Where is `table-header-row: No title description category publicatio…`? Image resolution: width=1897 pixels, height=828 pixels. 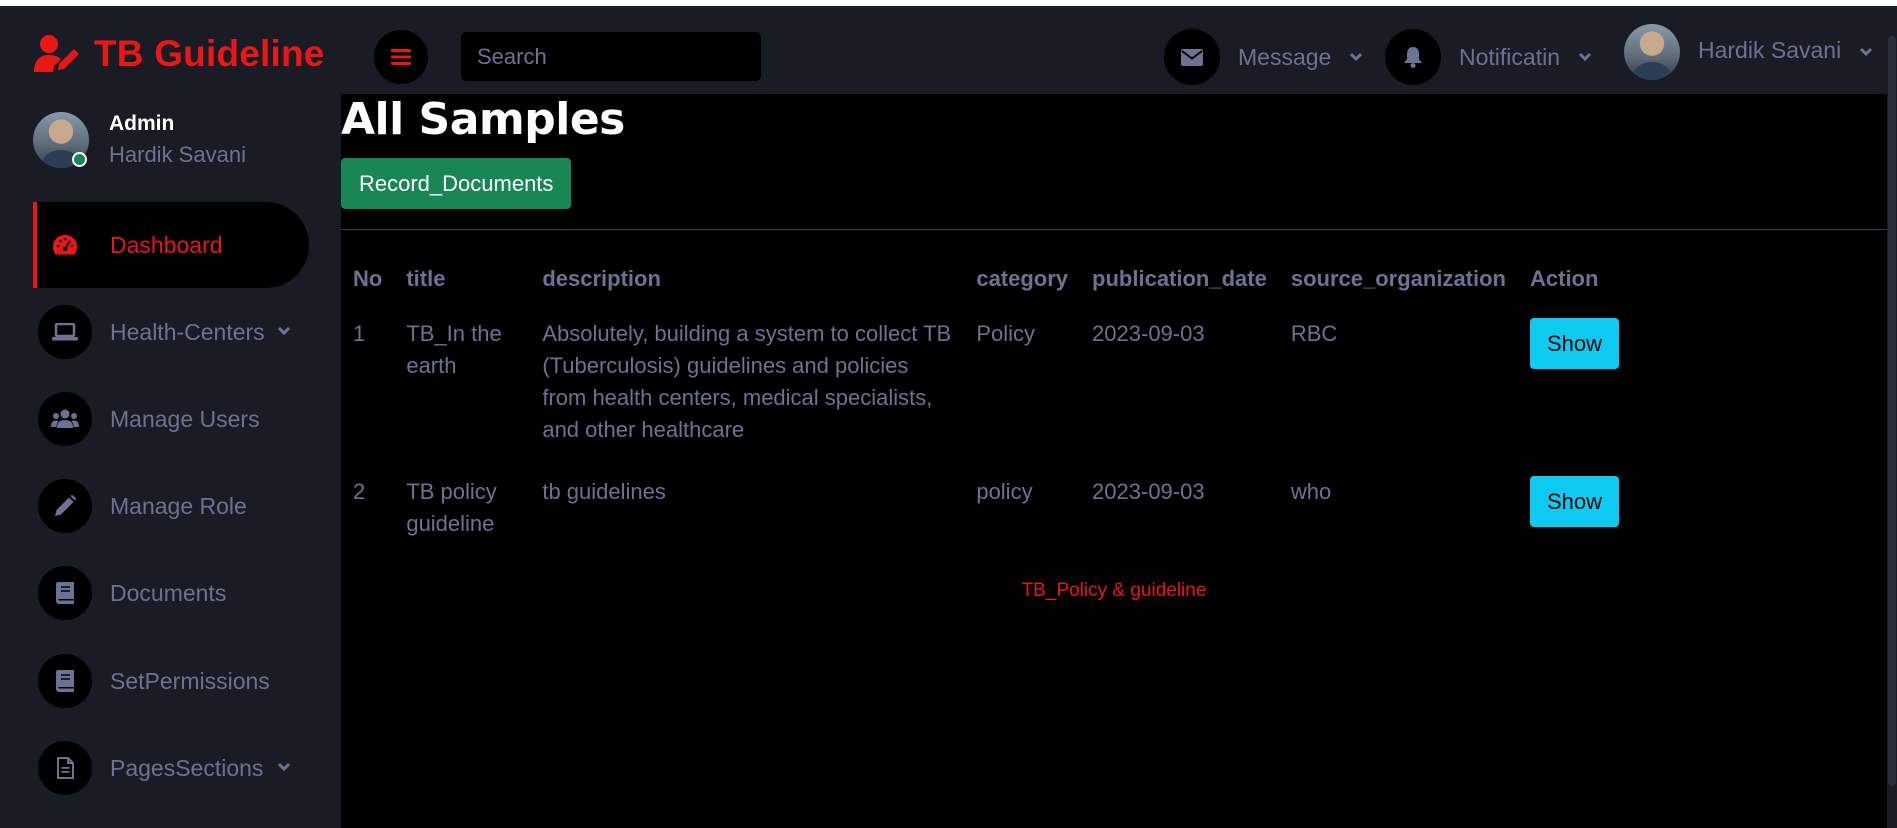 table-header-row: No title description category publicatio… is located at coordinates (989, 280).